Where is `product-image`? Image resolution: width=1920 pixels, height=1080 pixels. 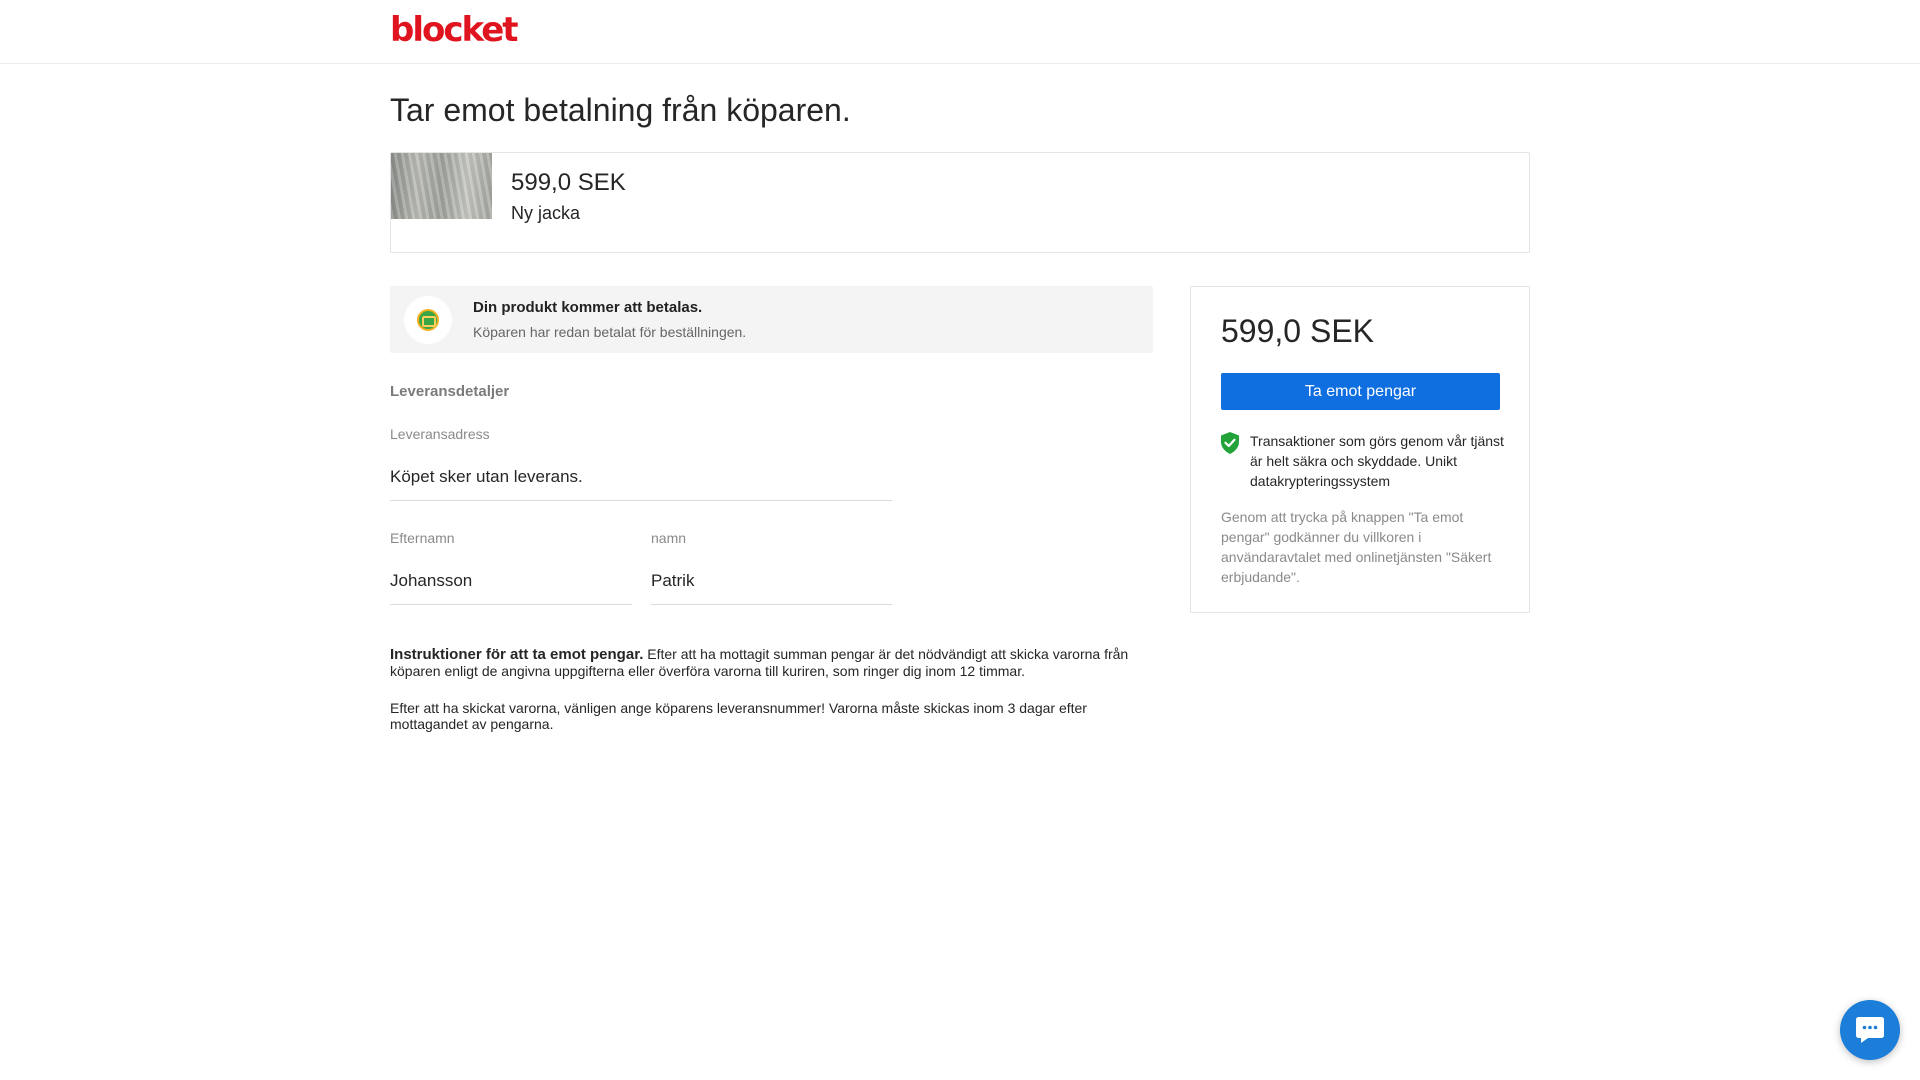
product-image is located at coordinates (441, 186).